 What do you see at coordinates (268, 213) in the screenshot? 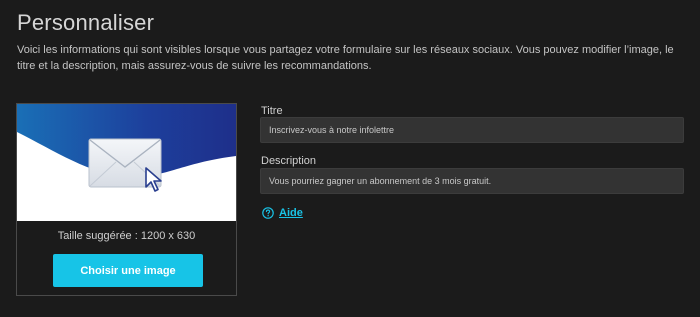
I see `question-circle-icon` at bounding box center [268, 213].